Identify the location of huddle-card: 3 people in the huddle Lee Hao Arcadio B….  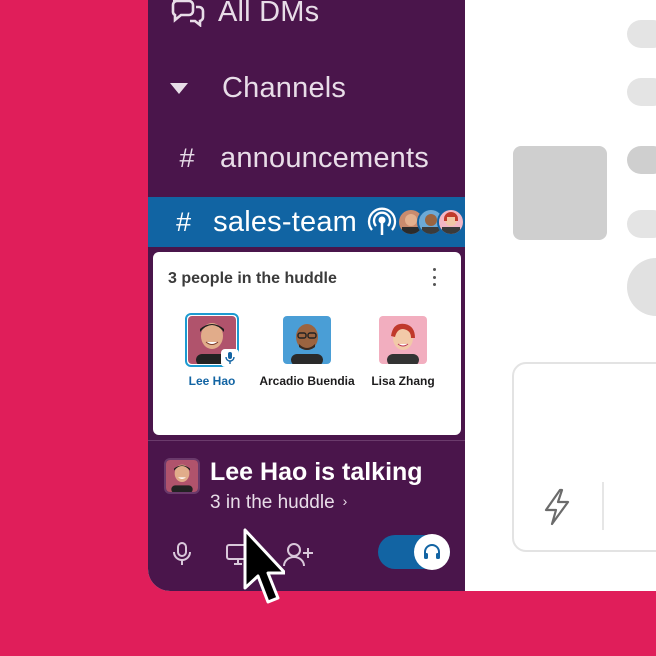
(307, 343).